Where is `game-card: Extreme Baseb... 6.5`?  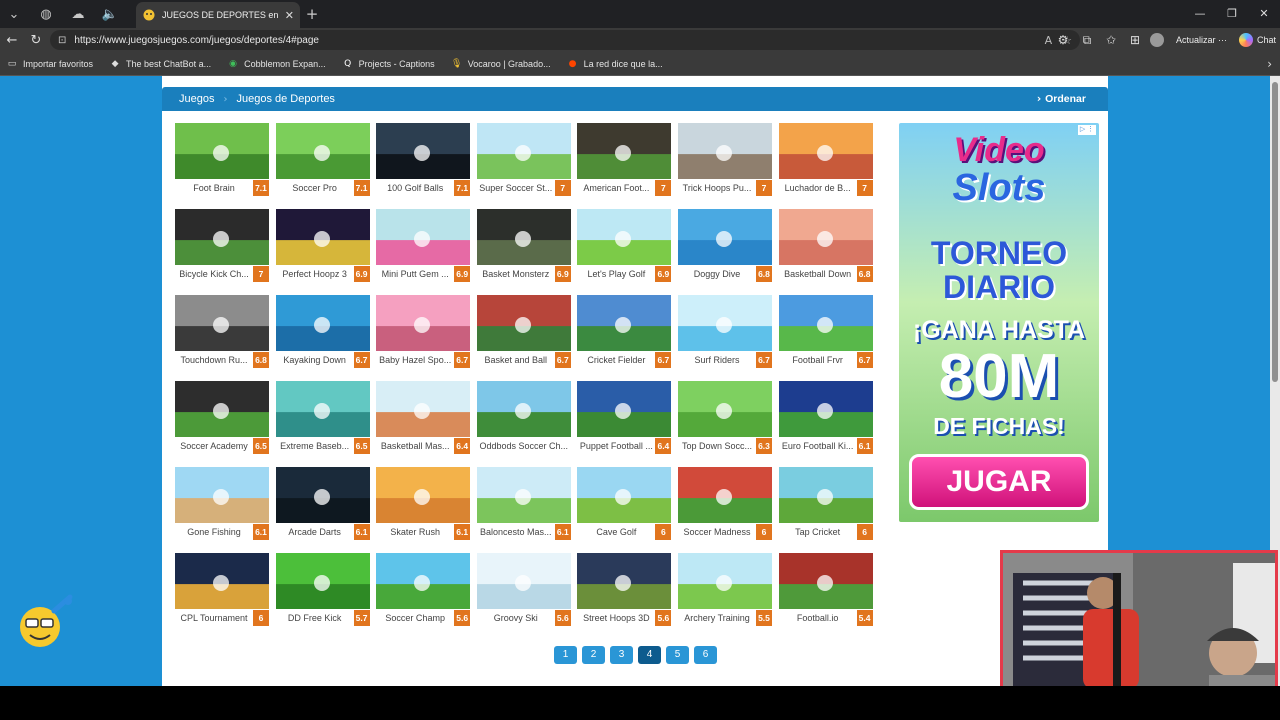 game-card: Extreme Baseb... 6.5 is located at coordinates (322, 417).